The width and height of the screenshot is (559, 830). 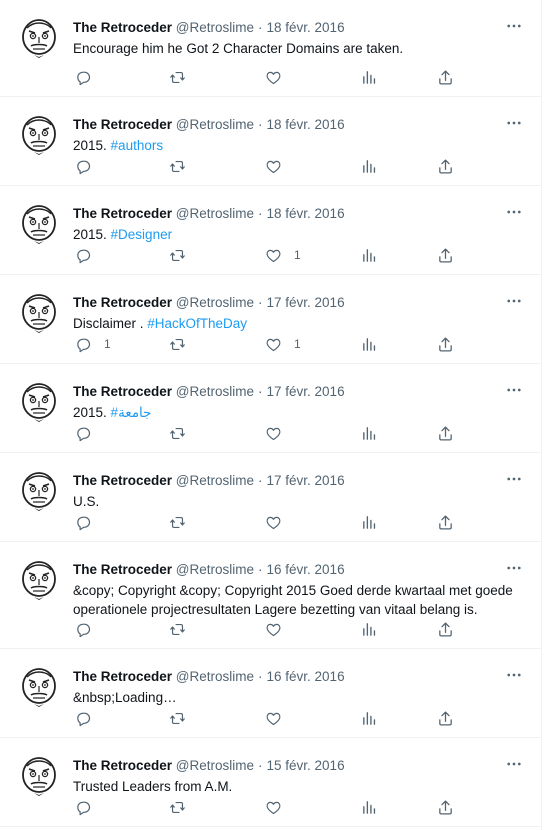 What do you see at coordinates (142, 234) in the screenshot?
I see `hashtag-link: #Designer` at bounding box center [142, 234].